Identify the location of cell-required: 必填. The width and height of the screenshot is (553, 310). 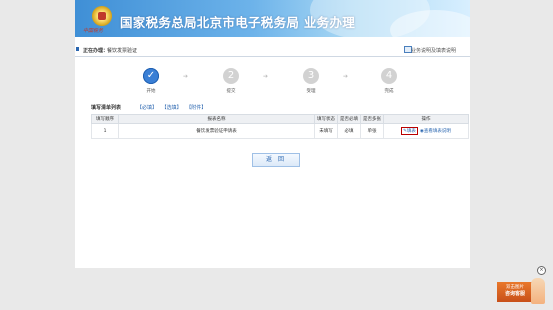
(349, 131).